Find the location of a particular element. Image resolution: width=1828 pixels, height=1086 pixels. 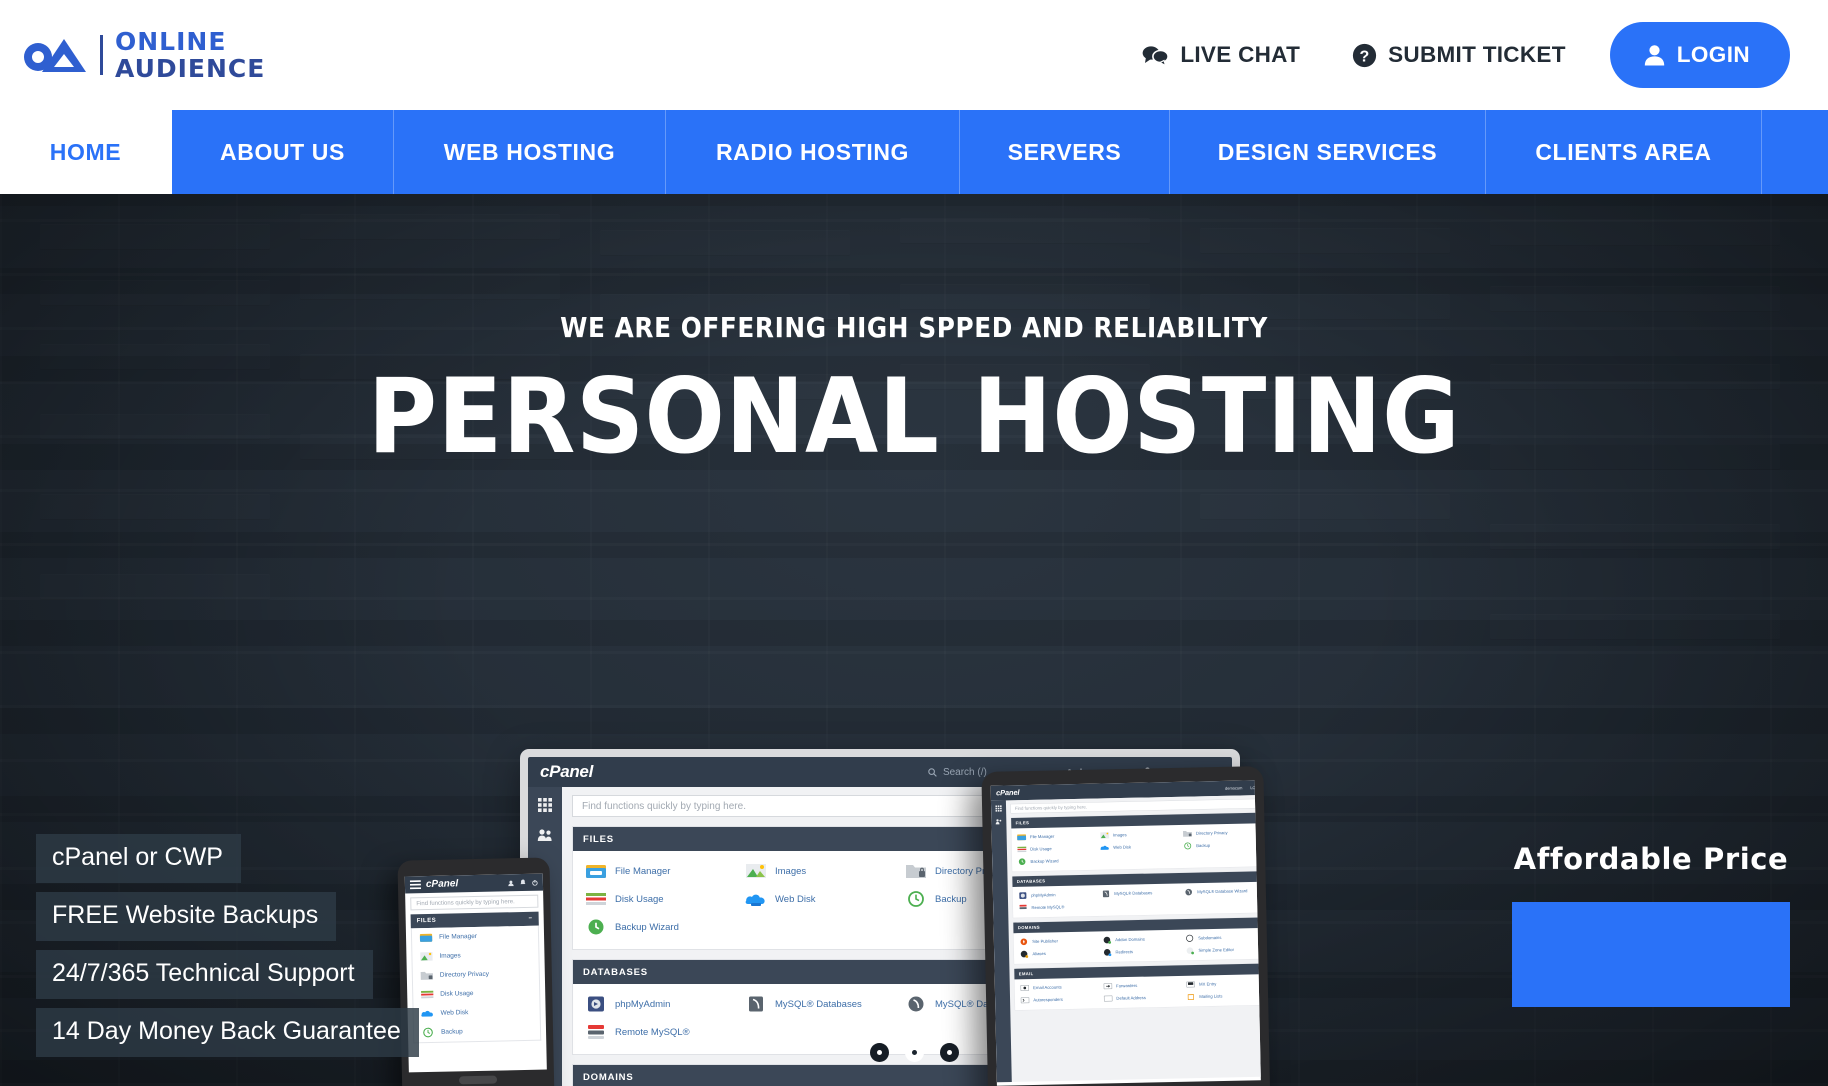

cpanel-tile: Mailing Lists is located at coordinates (1223, 996).